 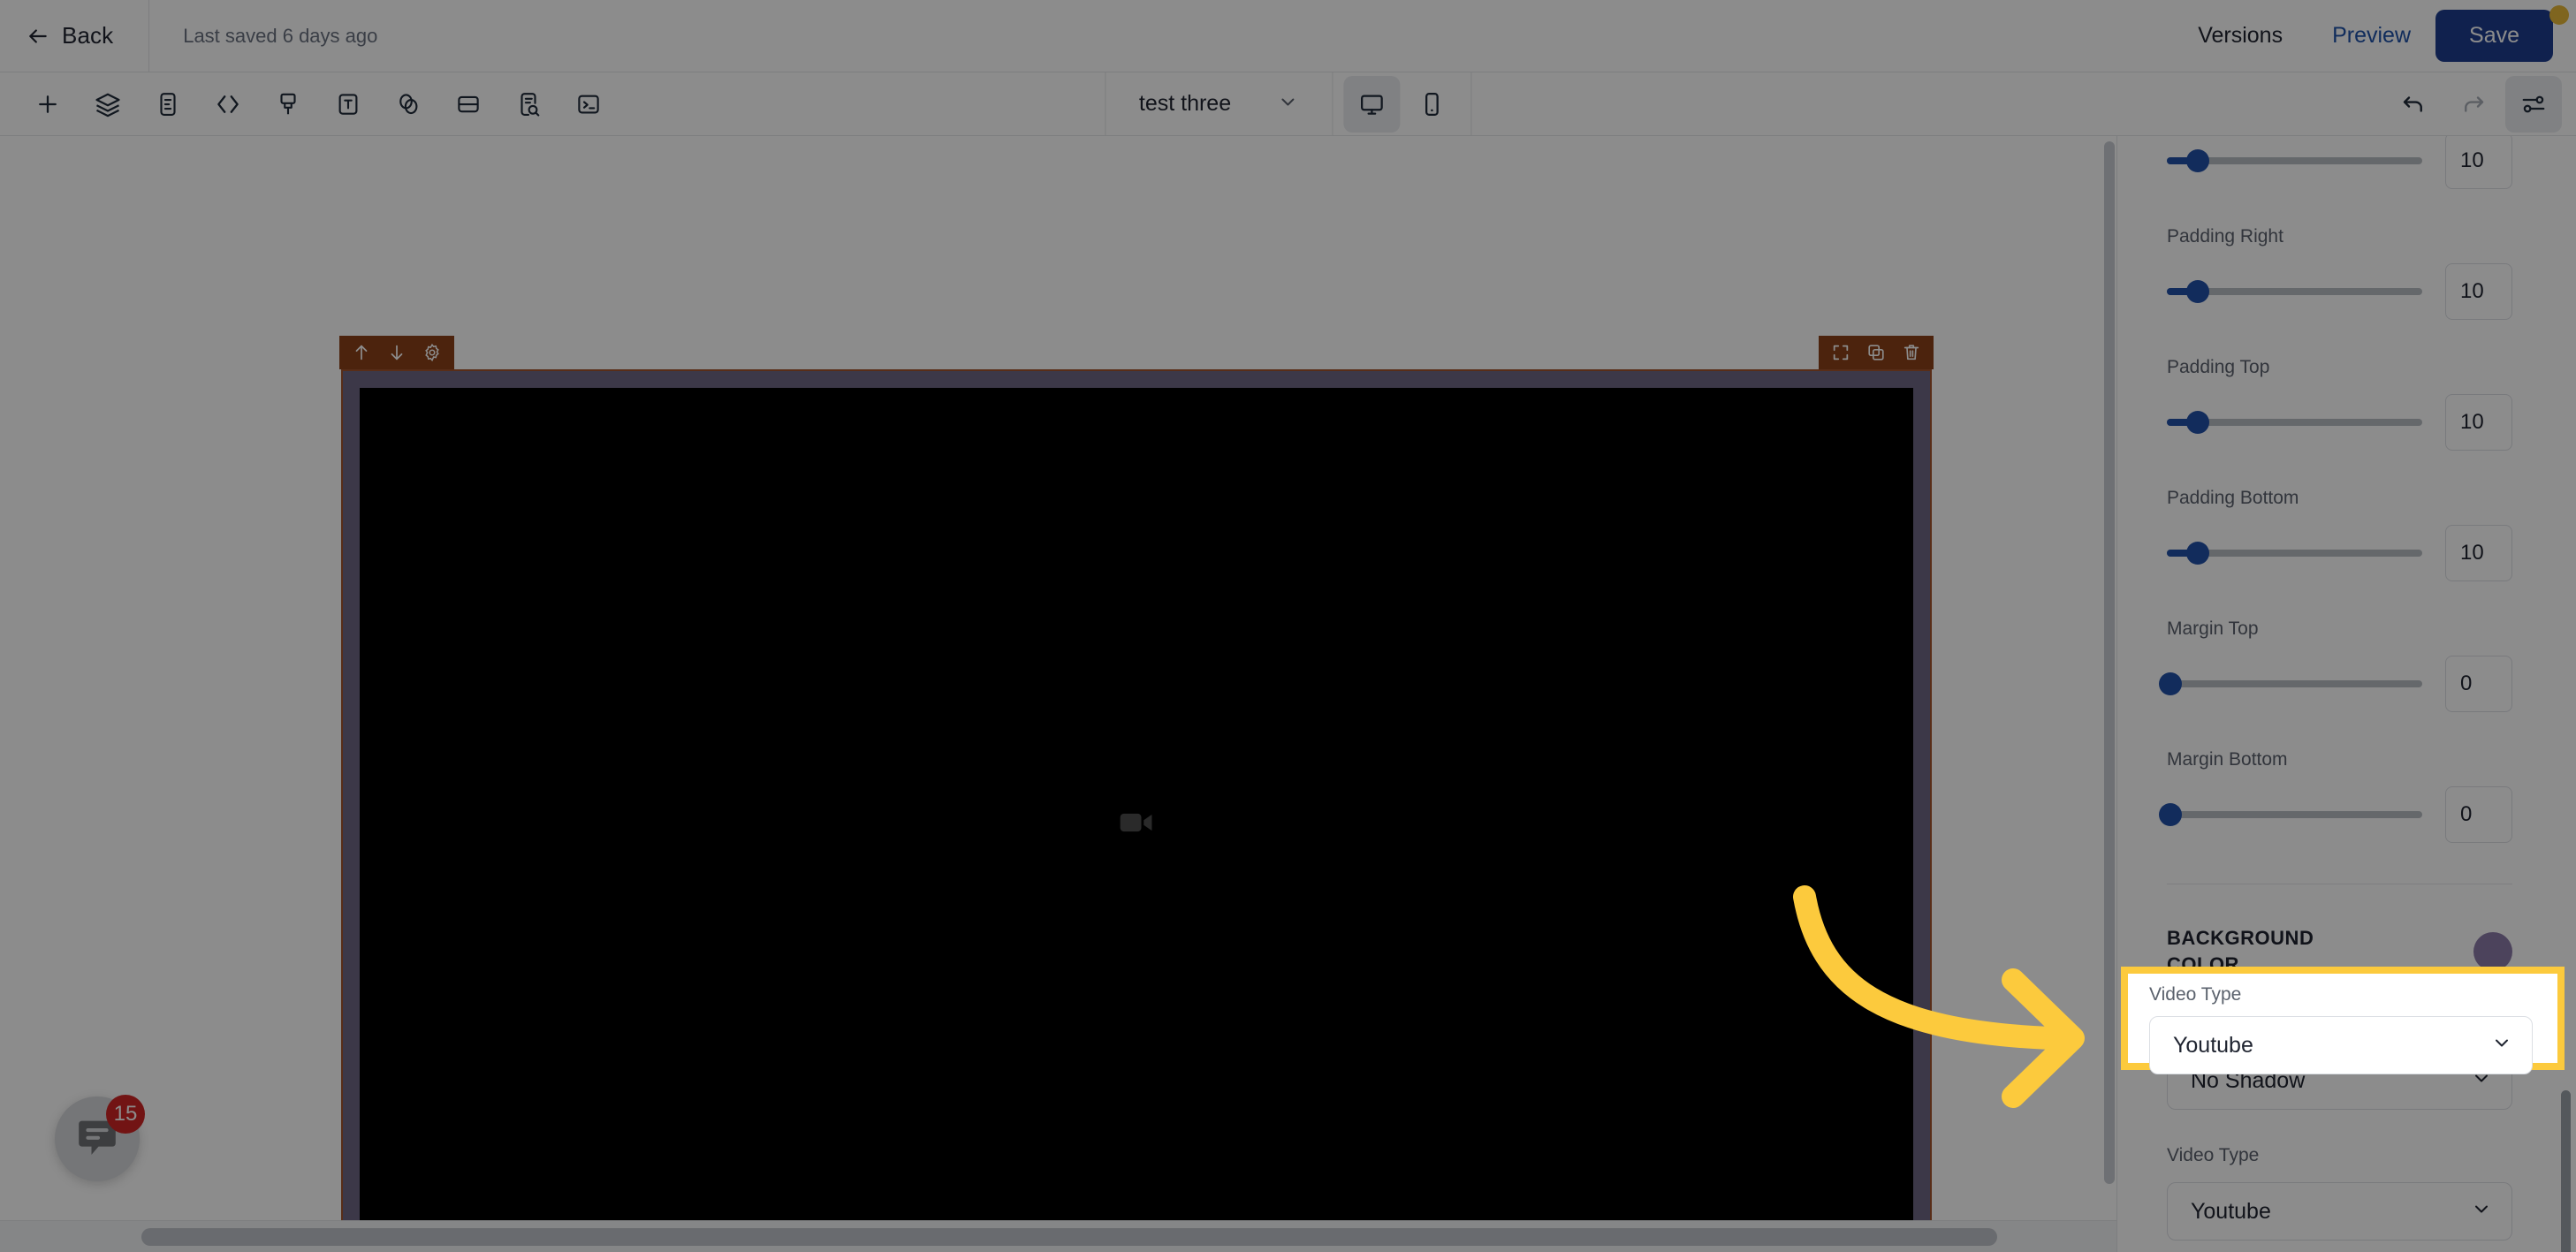 I want to click on video-type-highlight: Video Type Youtube, so click(x=2343, y=1020).